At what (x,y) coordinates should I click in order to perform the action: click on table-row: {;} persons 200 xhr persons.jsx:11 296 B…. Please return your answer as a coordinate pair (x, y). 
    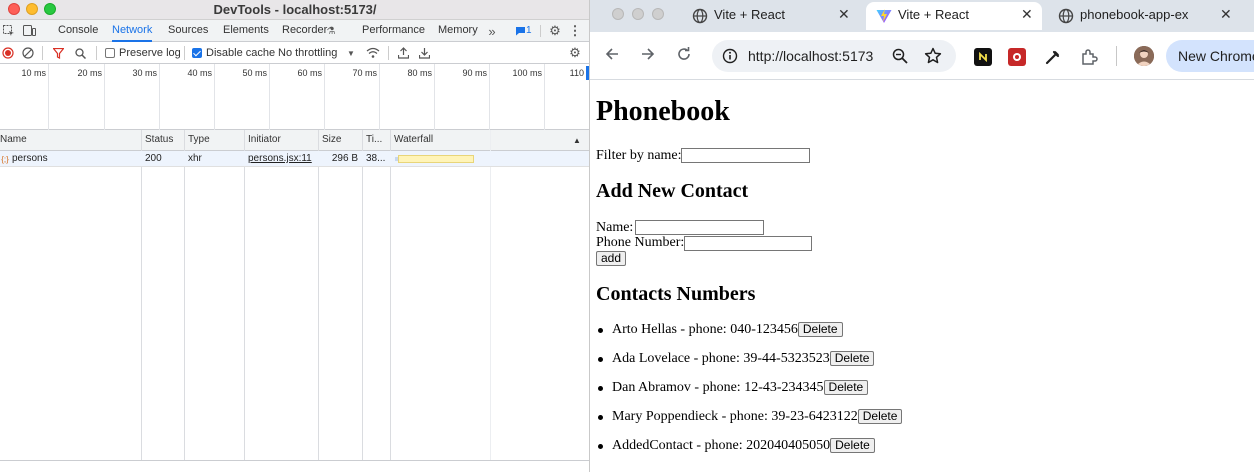
    Looking at the image, I should click on (294, 159).